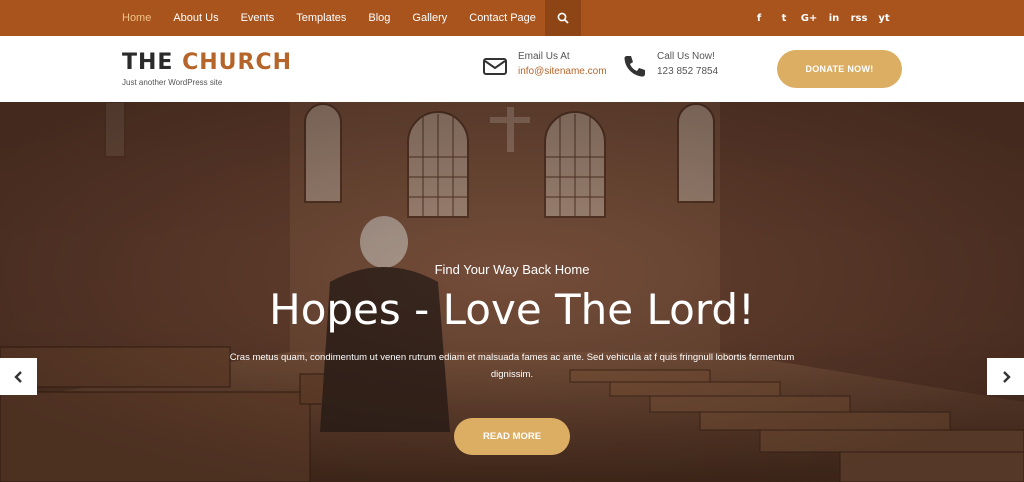 The width and height of the screenshot is (1024, 482). I want to click on site-logo: THE CHURCH, so click(207, 62).